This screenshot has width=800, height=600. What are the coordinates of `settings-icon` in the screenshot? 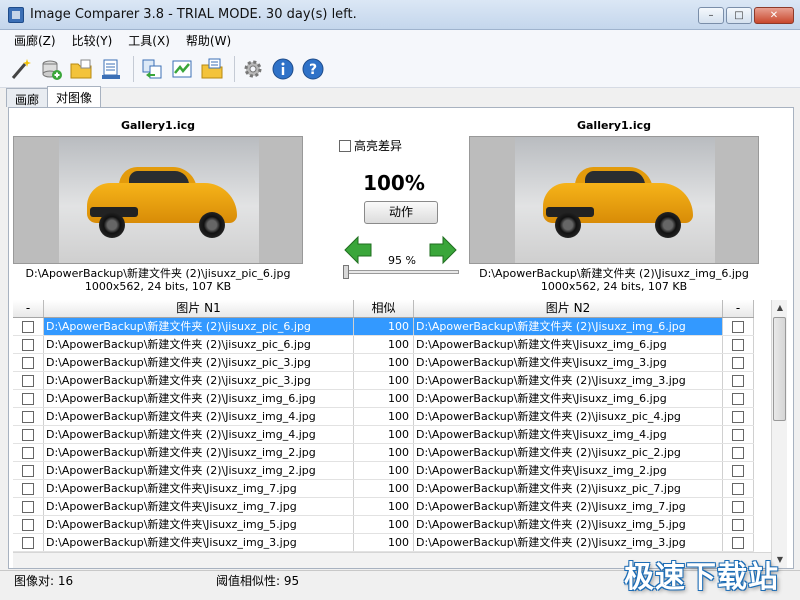 It's located at (253, 69).